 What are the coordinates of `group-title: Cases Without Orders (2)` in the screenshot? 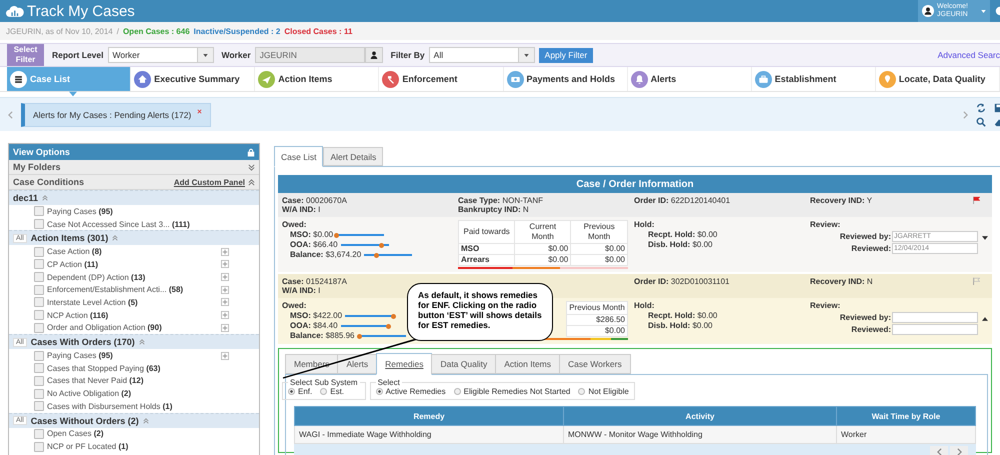 It's located at (84, 421).